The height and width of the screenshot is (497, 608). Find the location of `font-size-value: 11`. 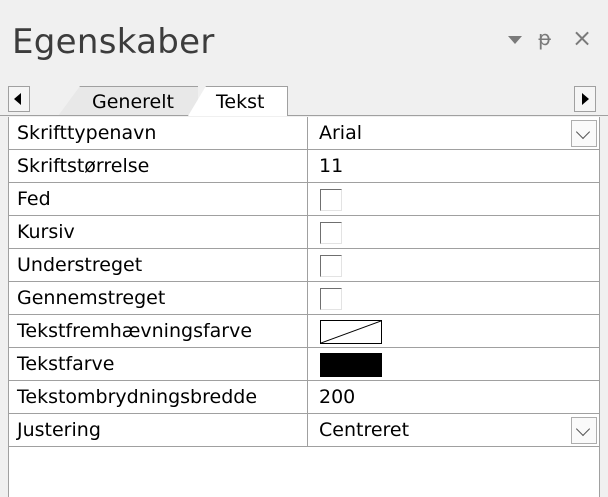

font-size-value: 11 is located at coordinates (331, 166).